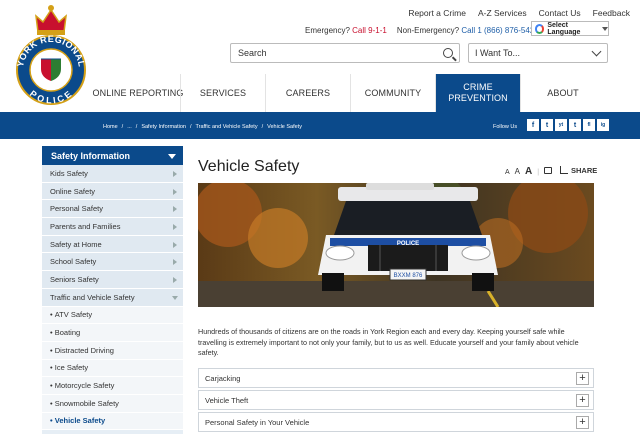 The width and height of the screenshot is (640, 434). What do you see at coordinates (73, 315) in the screenshot?
I see `sidebar-subitem-label: ATV Safety` at bounding box center [73, 315].